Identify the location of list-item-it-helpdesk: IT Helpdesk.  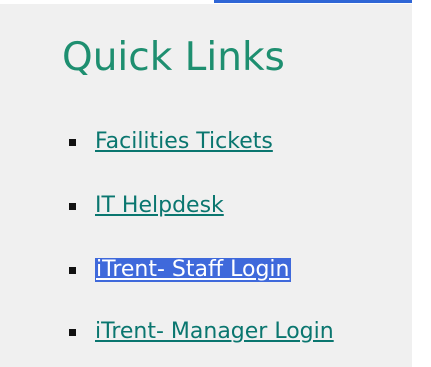
(146, 206).